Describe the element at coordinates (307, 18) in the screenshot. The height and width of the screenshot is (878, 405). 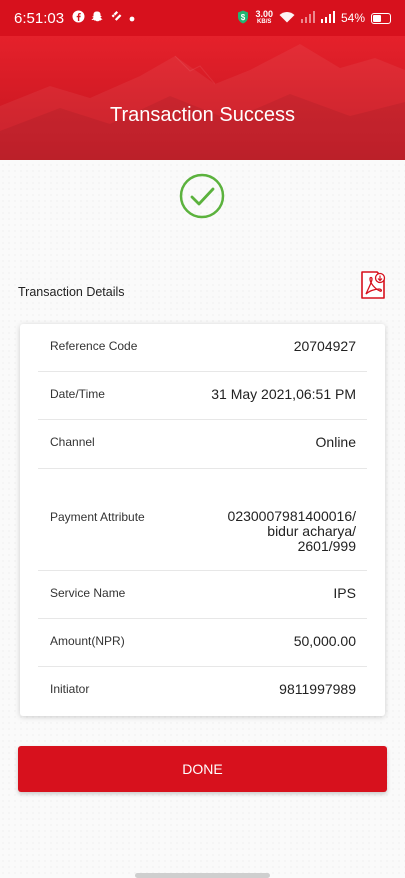
I see `signal-icon` at that location.